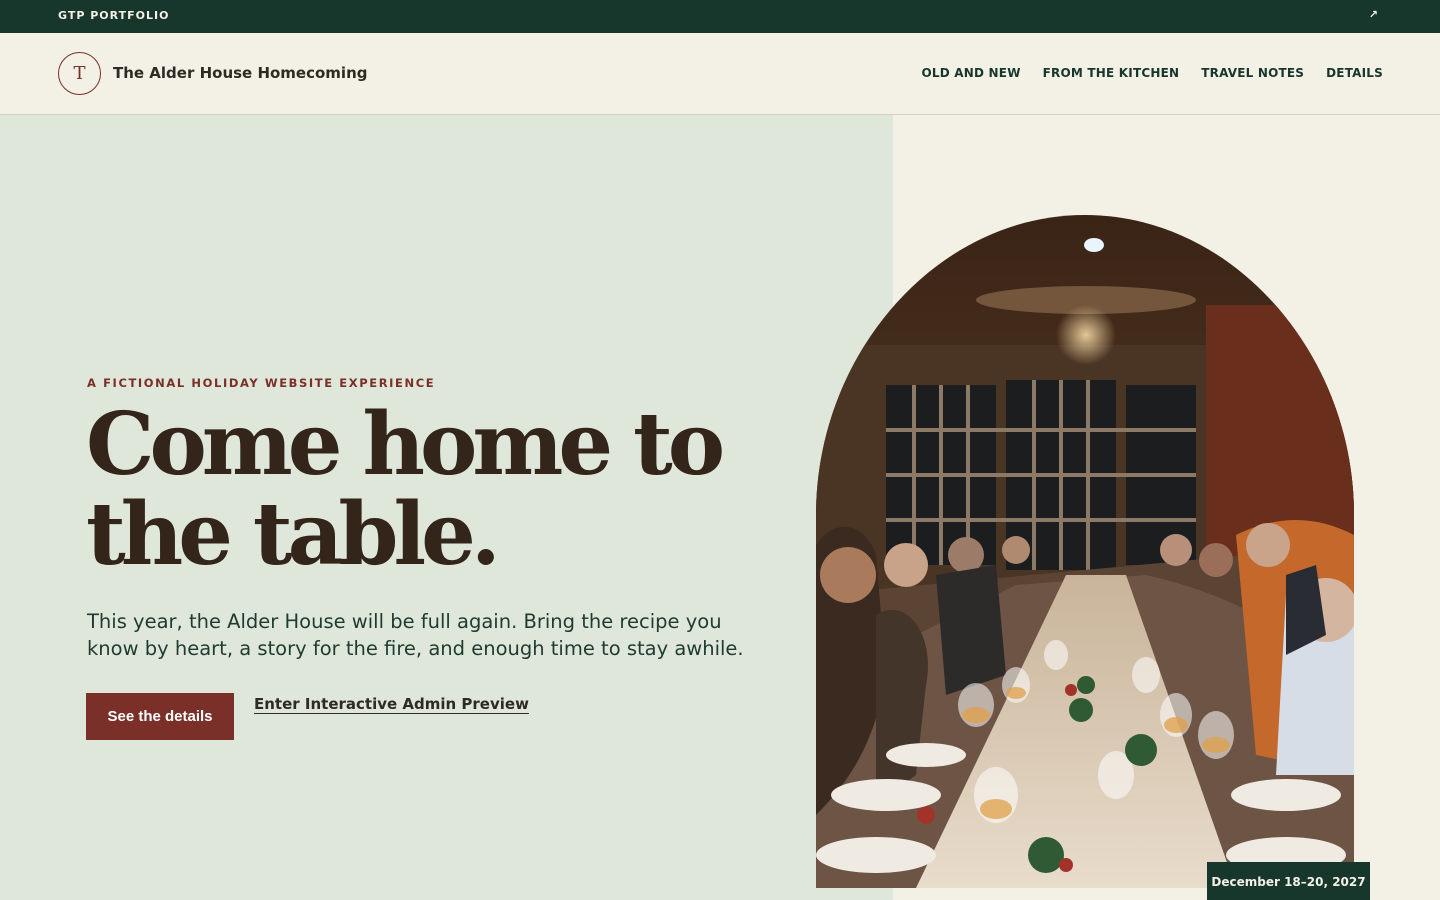 The image size is (1440, 900). Describe the element at coordinates (971, 73) in the screenshot. I see `nav-old-and-new: OLD AND NEW` at that location.